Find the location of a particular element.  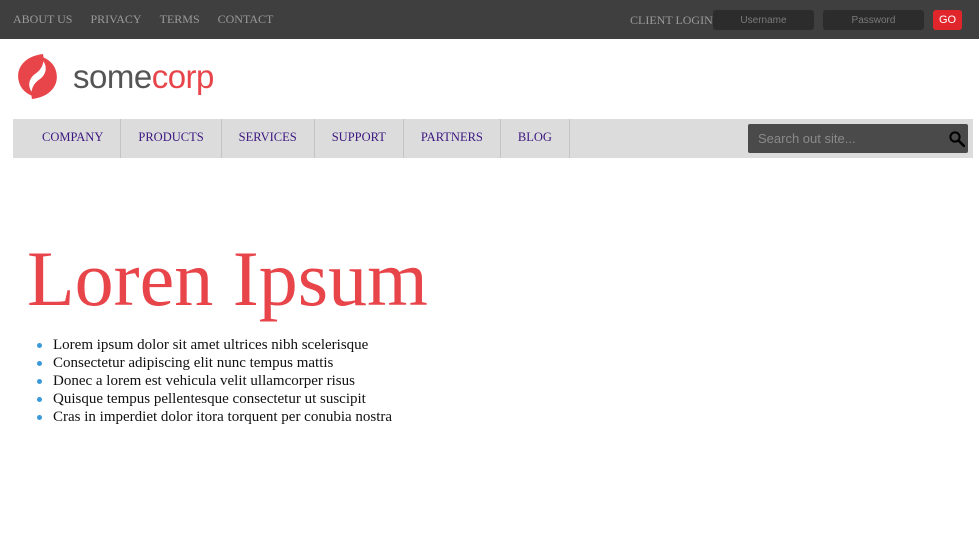

nav-item-blog: BLOG is located at coordinates (535, 138).